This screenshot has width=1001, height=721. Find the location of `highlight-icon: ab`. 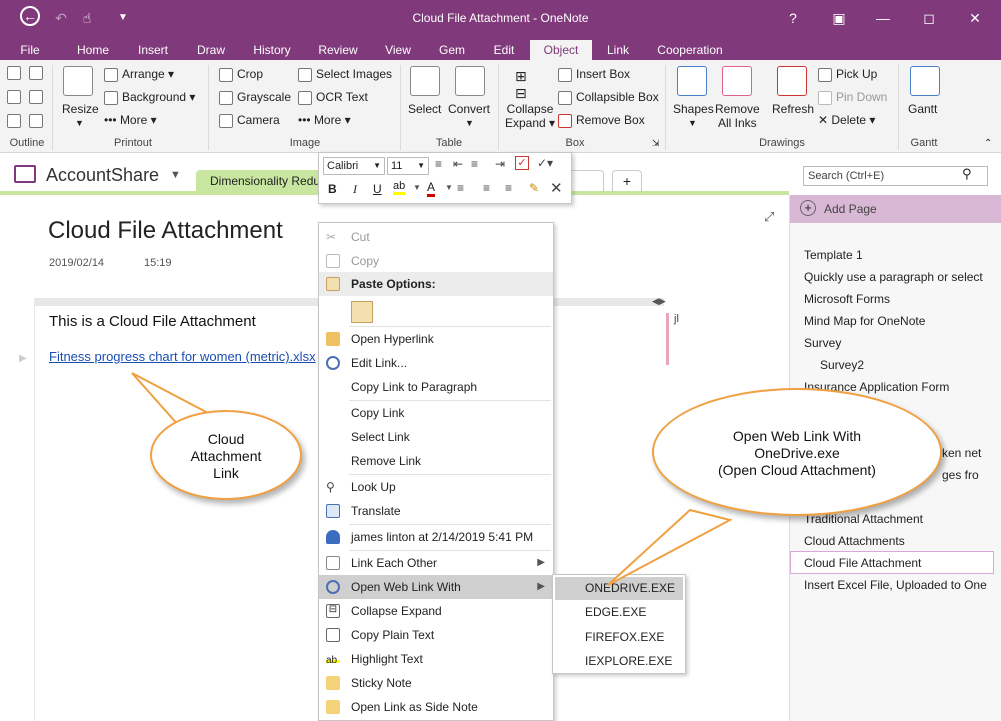

highlight-icon: ab is located at coordinates (399, 187).